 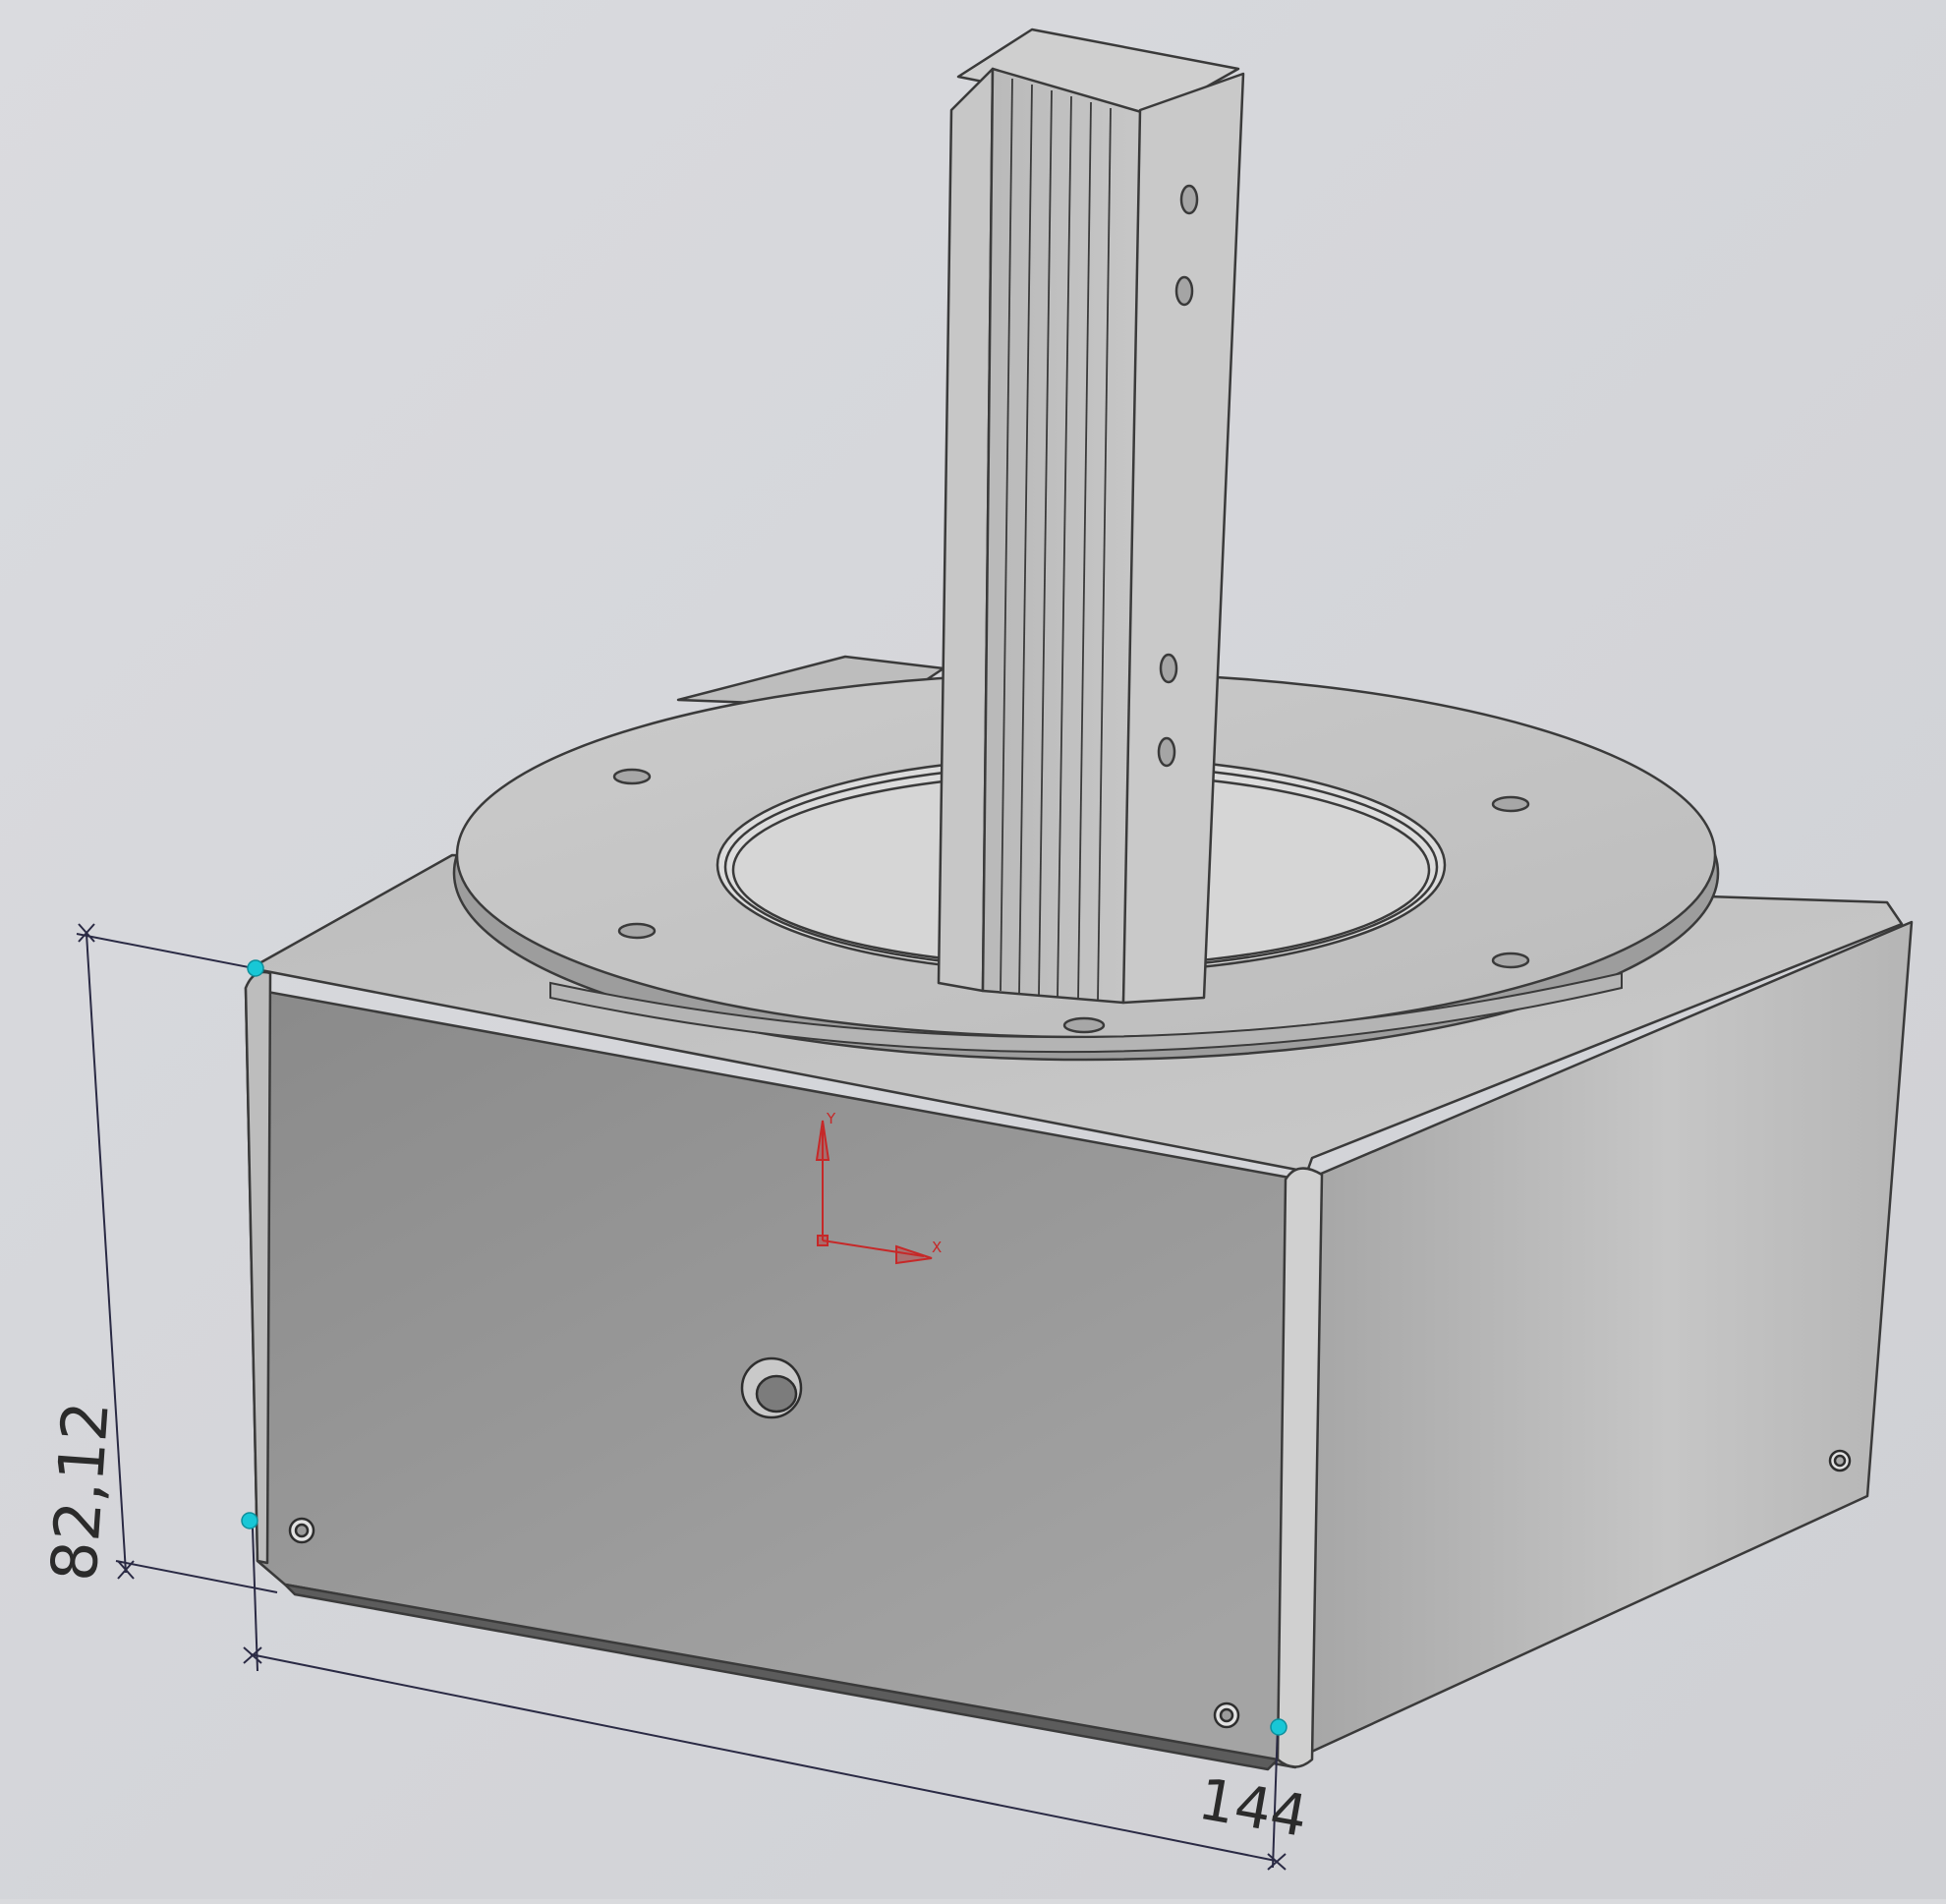 What do you see at coordinates (937, 1247) in the screenshot?
I see `triad-x-label: X` at bounding box center [937, 1247].